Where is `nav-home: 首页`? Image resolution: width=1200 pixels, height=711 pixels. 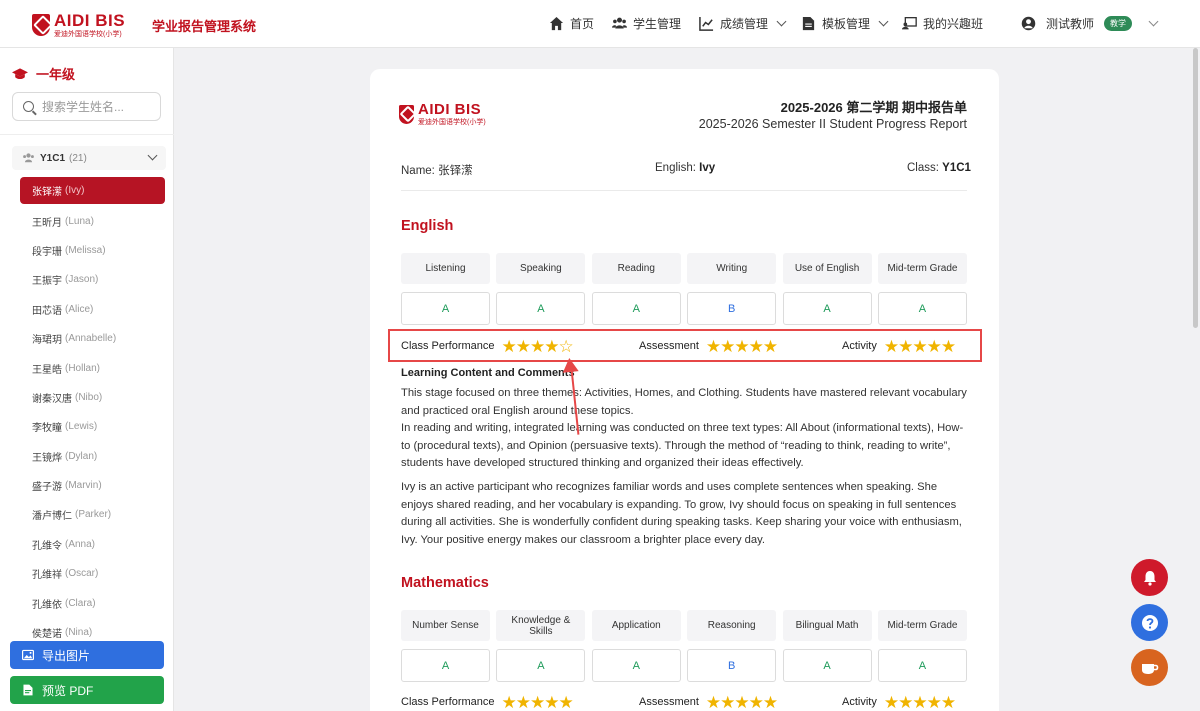
nav-home: 首页 is located at coordinates (571, 23).